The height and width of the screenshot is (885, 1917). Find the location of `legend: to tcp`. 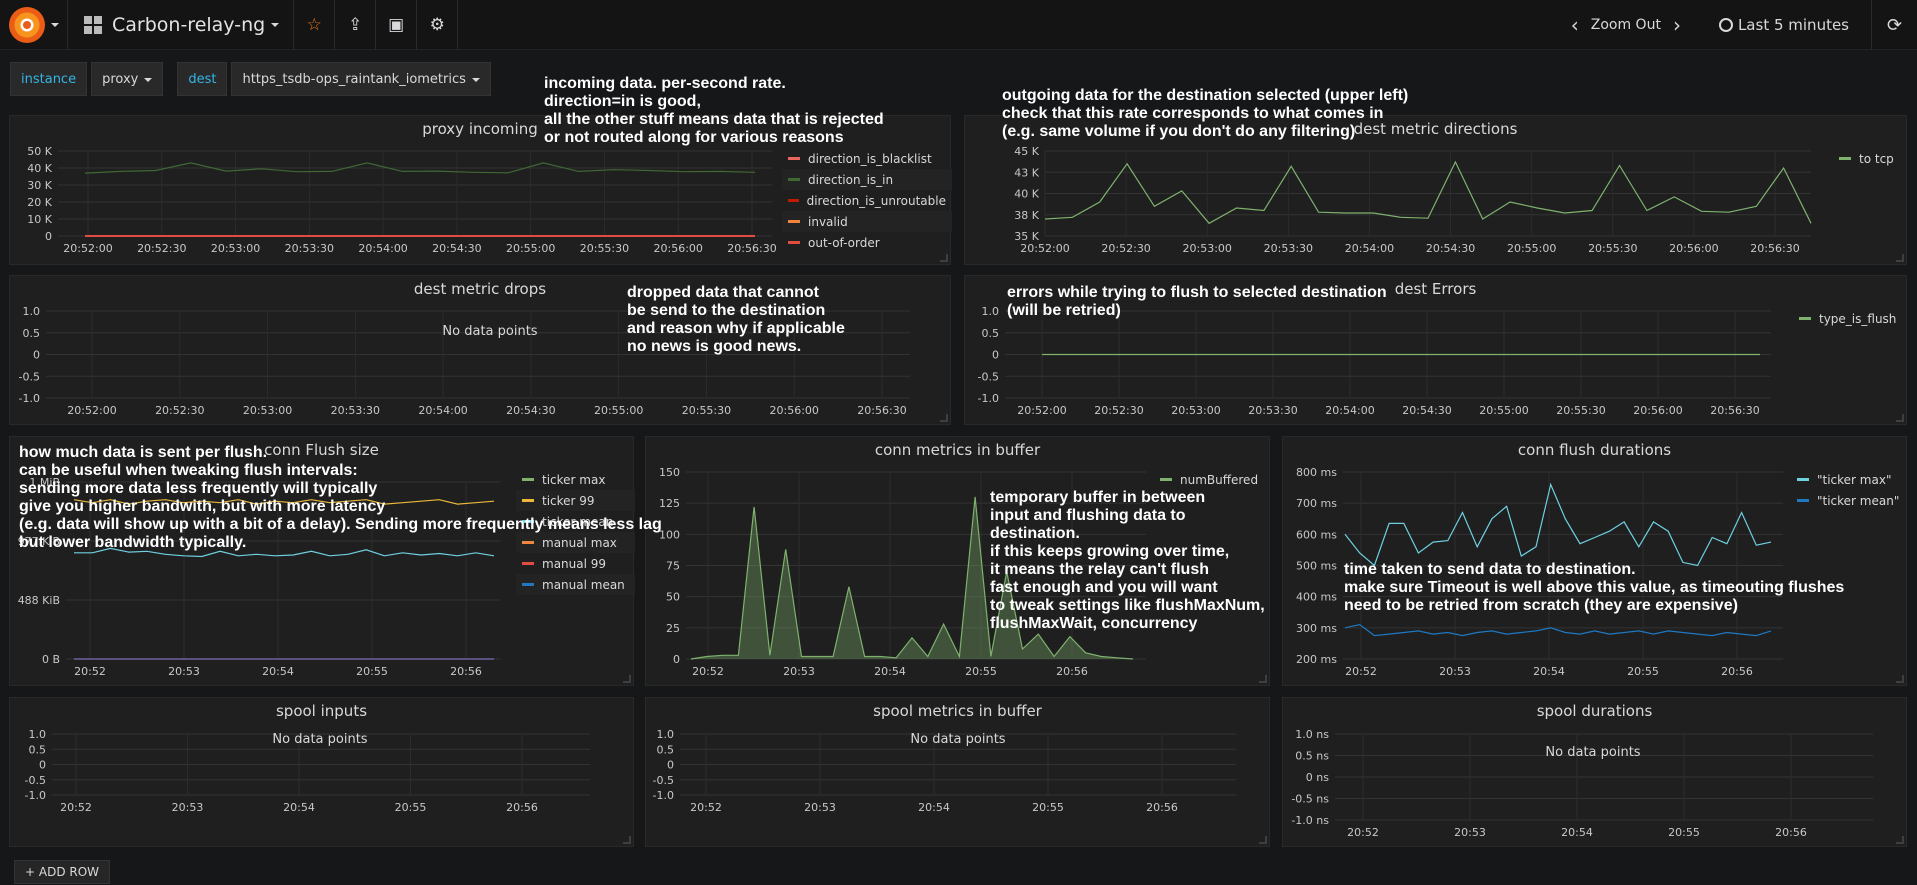

legend: to tcp is located at coordinates (1870, 158).